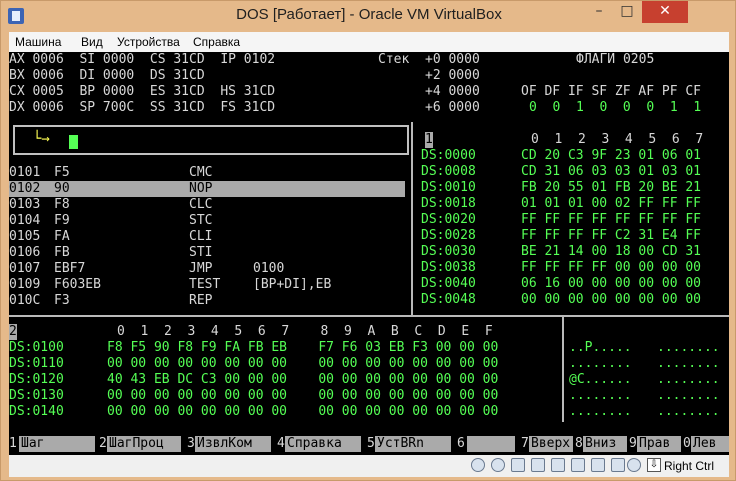 The image size is (736, 481). I want to click on flags-title: ФЛАГИ 0205, so click(615, 59).